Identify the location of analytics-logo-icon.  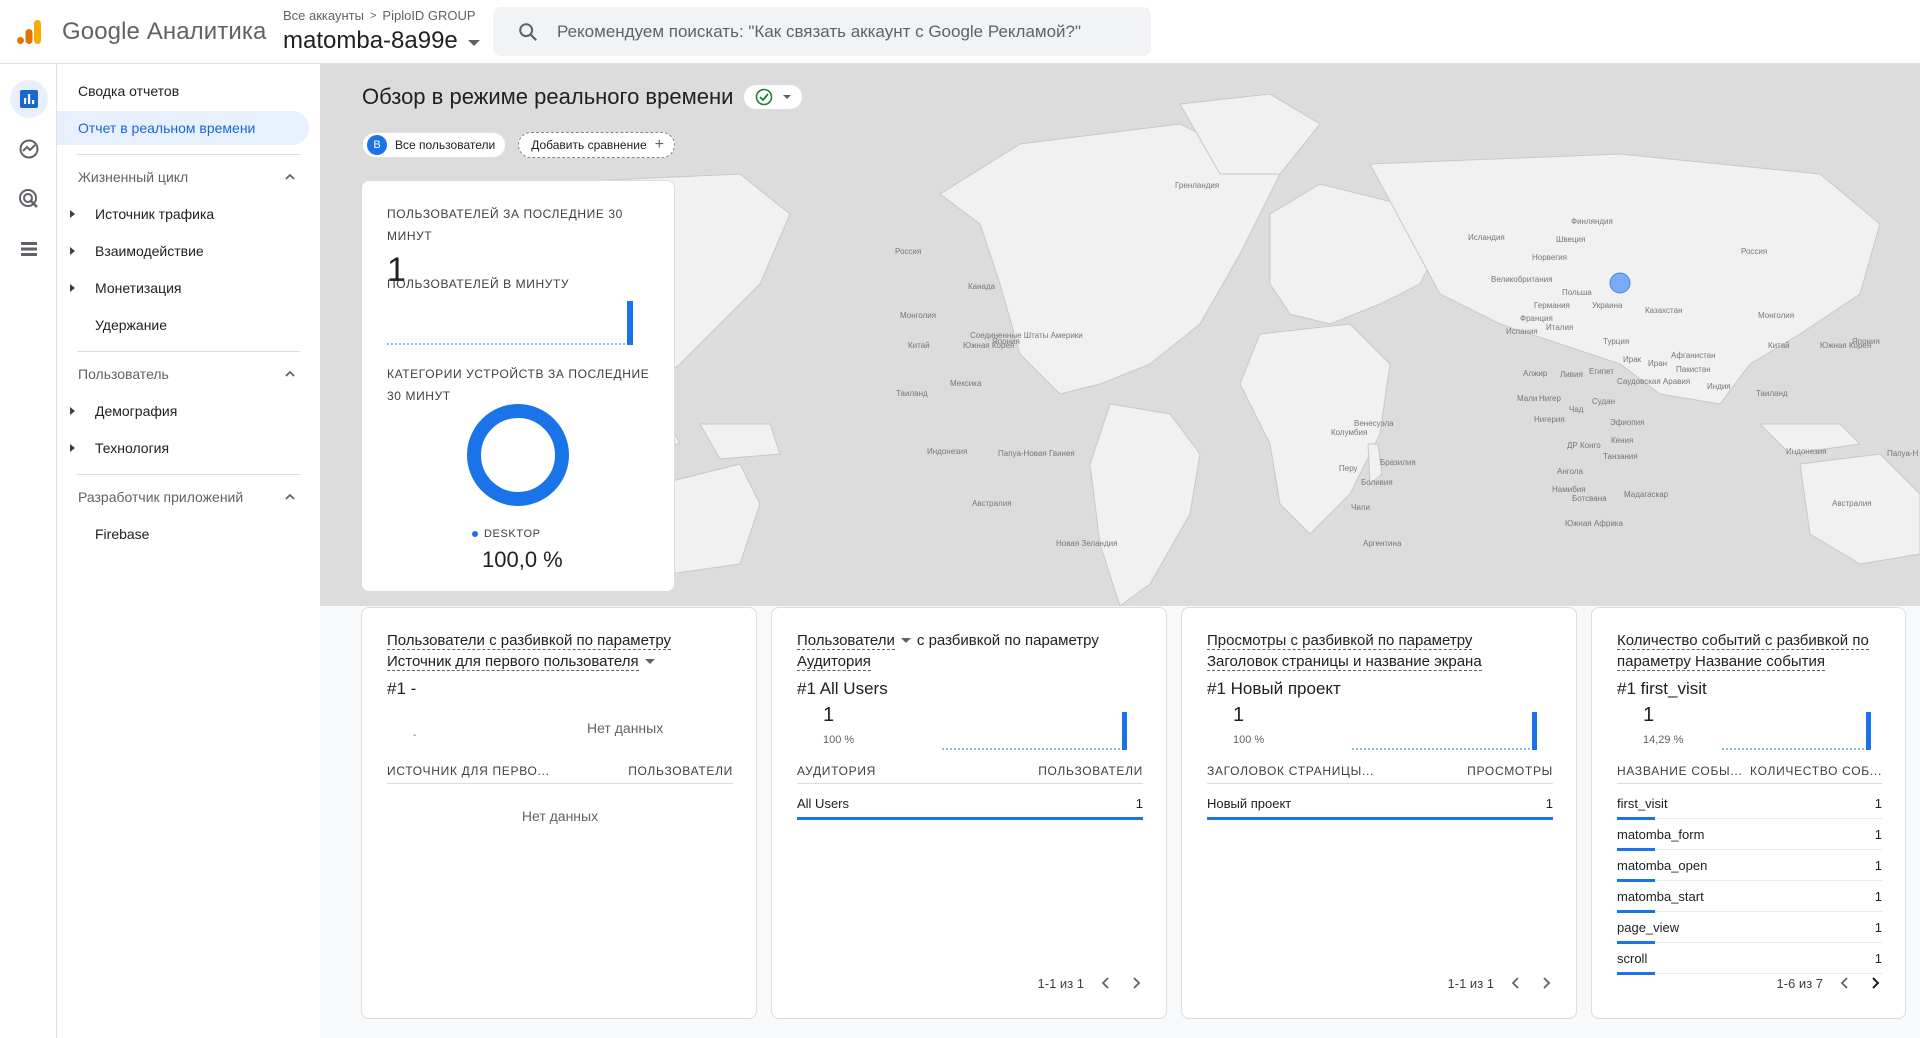
(30, 32).